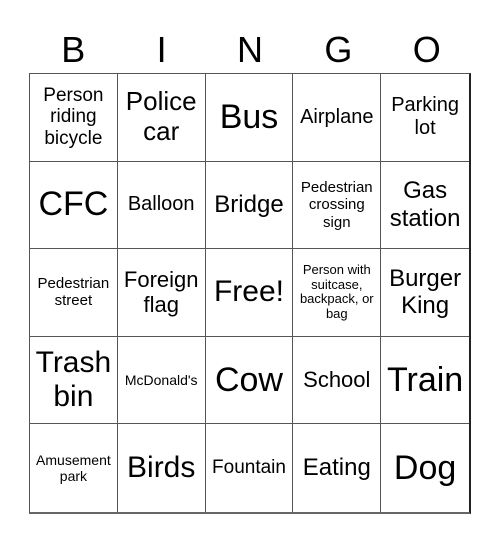 Image resolution: width=500 pixels, height=544 pixels. What do you see at coordinates (425, 468) in the screenshot?
I see `bingo-cell: Dog` at bounding box center [425, 468].